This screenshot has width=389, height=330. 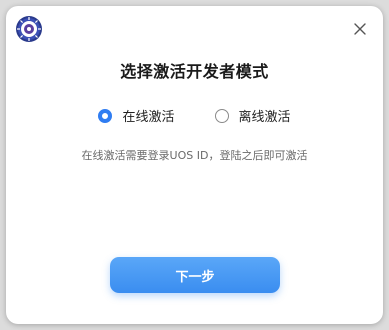 I want to click on option-offline-activation: 离线激活, so click(x=252, y=115).